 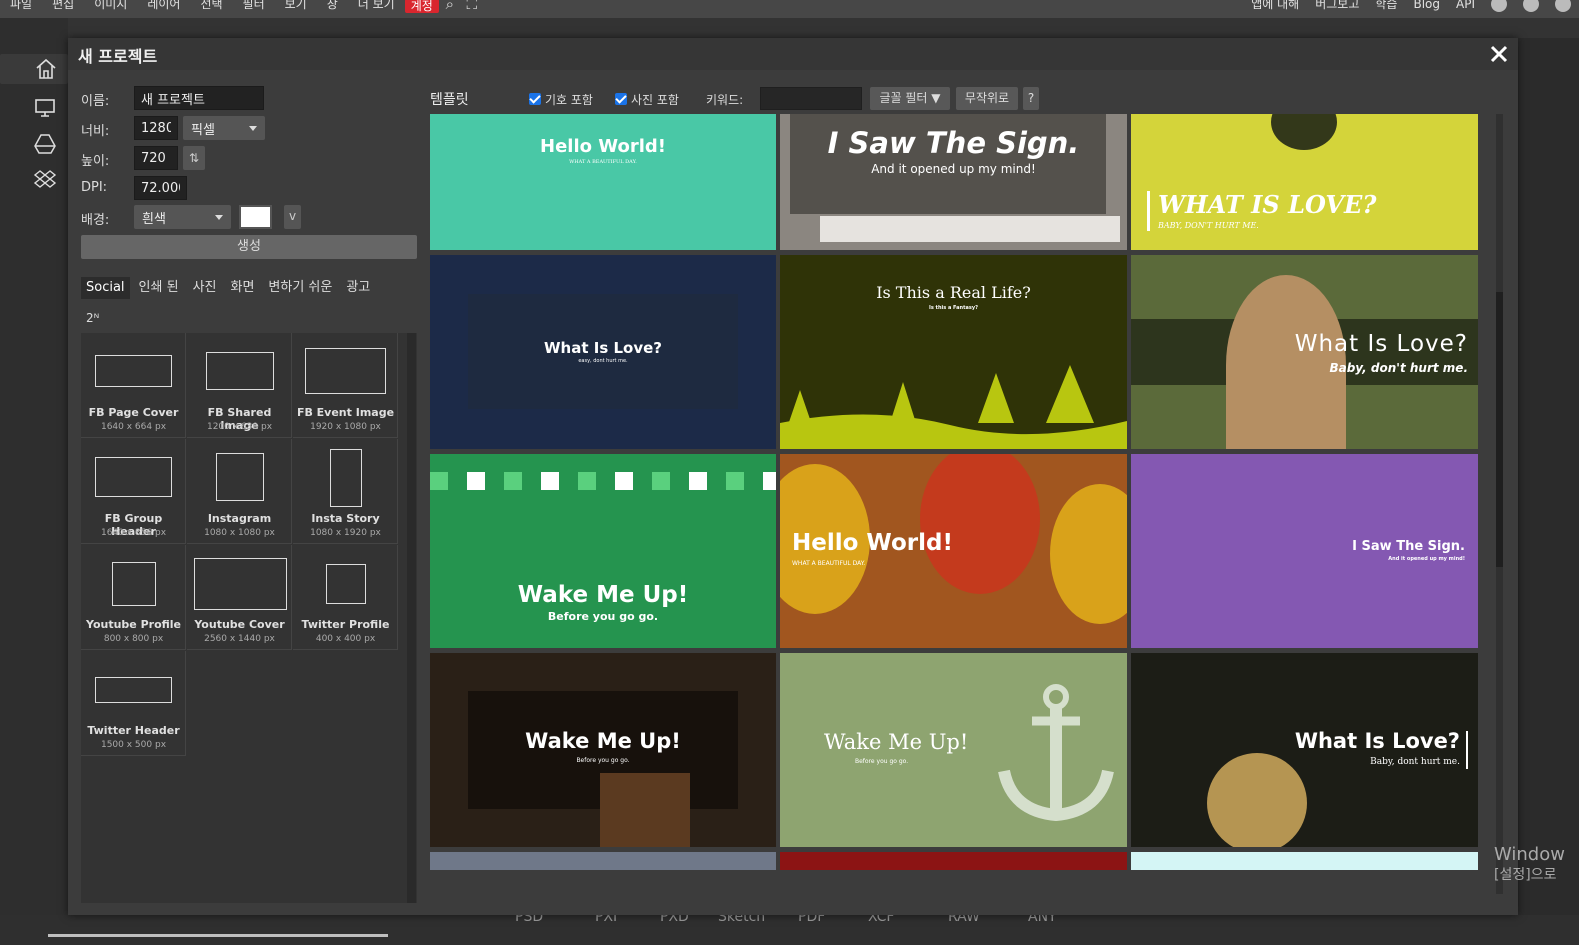 I want to click on preset-youtube-cover: Youtube Cover 2560 x 1440 px, so click(x=239, y=597).